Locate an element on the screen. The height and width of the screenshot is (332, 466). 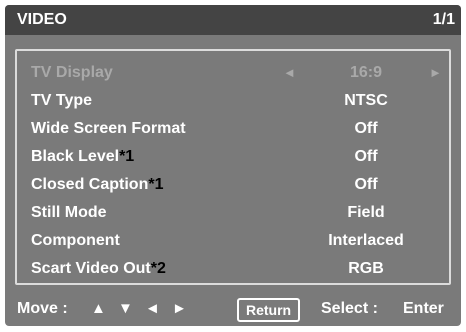
menu-item-value: NTSC is located at coordinates (366, 100).